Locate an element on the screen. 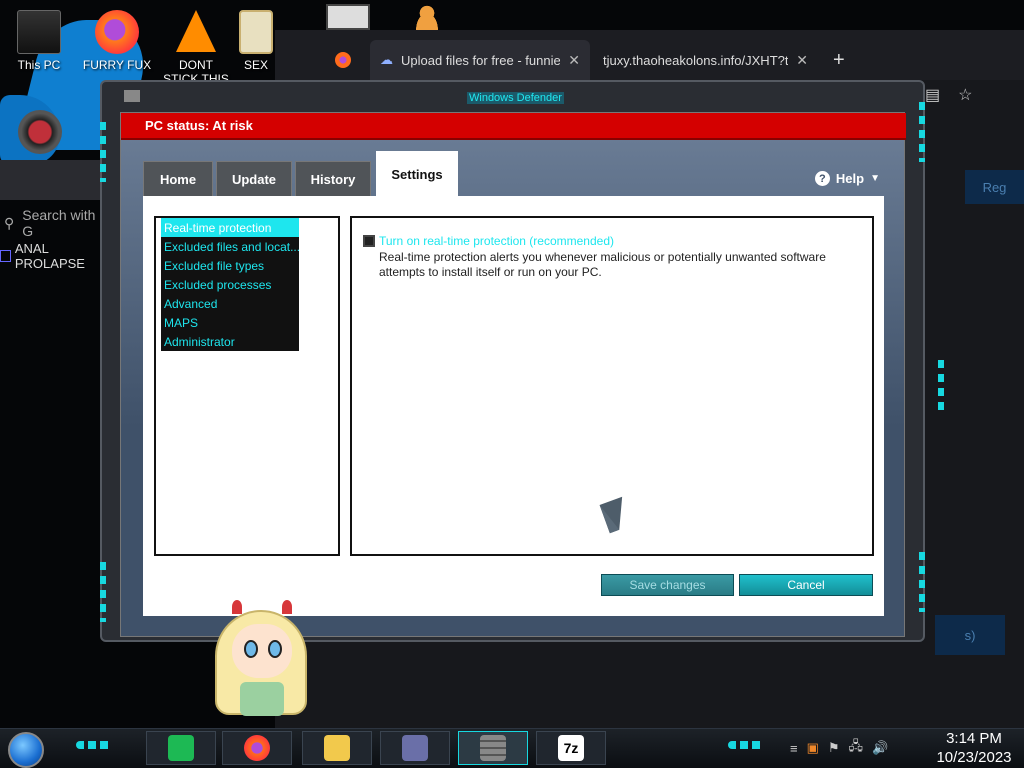 The image size is (1024, 768). desktop-icon-sex: SEX is located at coordinates (256, 41).